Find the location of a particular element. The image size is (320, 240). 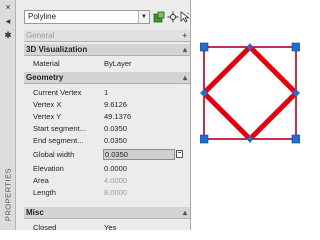

property-row-elevation: Elevation 0.0000 is located at coordinates (107, 168).